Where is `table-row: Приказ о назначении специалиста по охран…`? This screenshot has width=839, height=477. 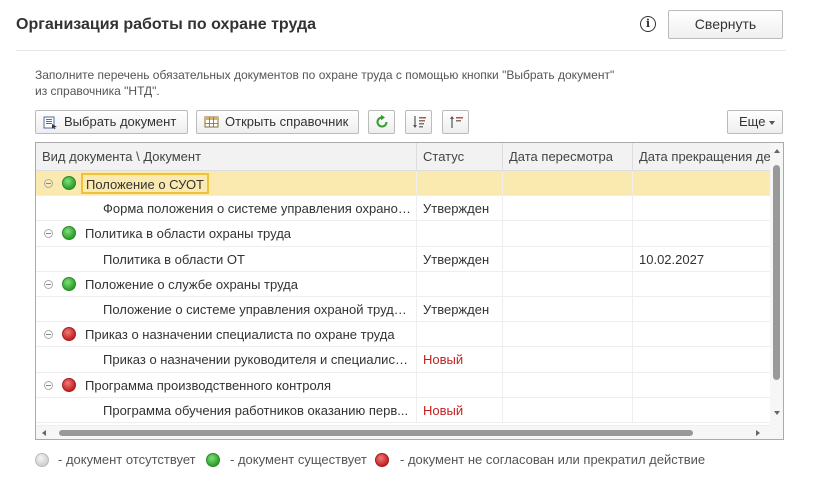 table-row: Приказ о назначении специалиста по охран… is located at coordinates (403, 335).